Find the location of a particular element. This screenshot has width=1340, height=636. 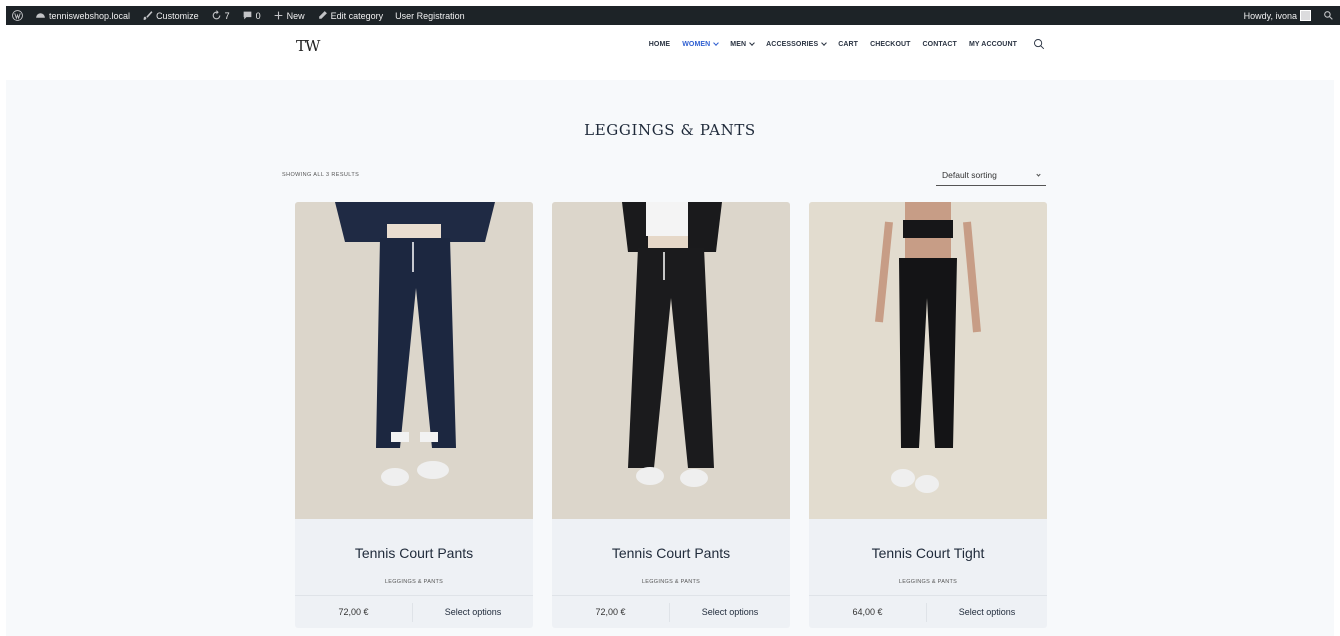

updates-count: 7 is located at coordinates (227, 15).